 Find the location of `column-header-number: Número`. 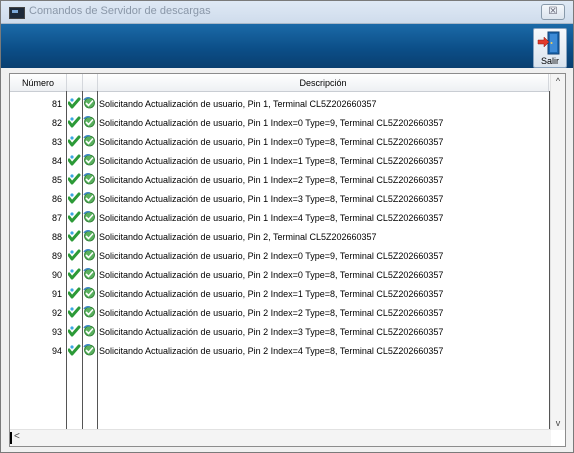

column-header-number: Número is located at coordinates (38, 83).